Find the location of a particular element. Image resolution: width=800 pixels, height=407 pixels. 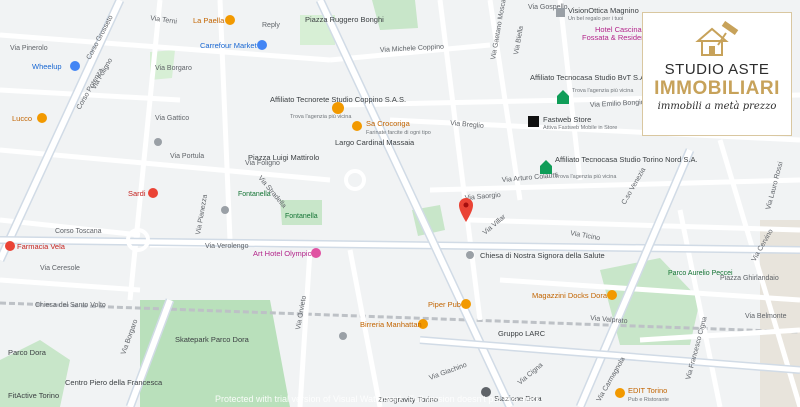

label-largo-massaia: Largo Cardinal Massaia is located at coordinates (375, 142).